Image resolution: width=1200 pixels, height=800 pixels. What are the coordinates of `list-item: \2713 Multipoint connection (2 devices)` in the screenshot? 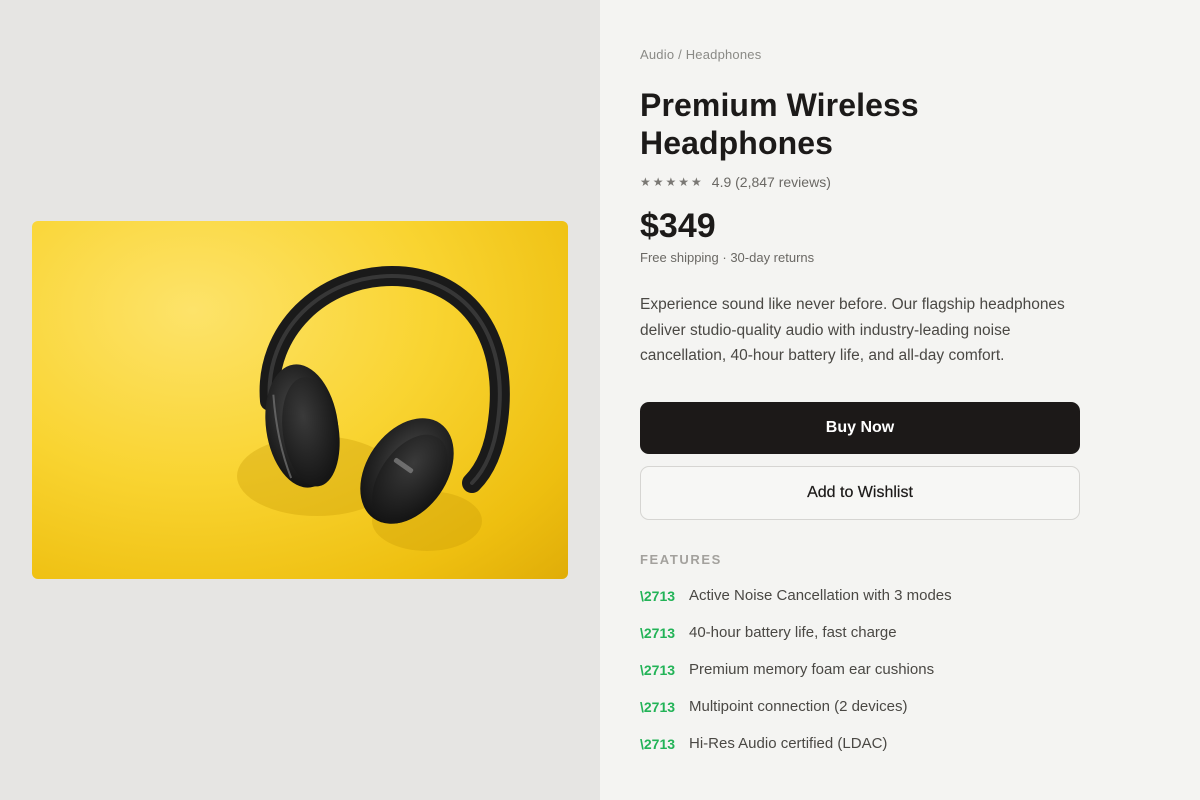 It's located at (860, 707).